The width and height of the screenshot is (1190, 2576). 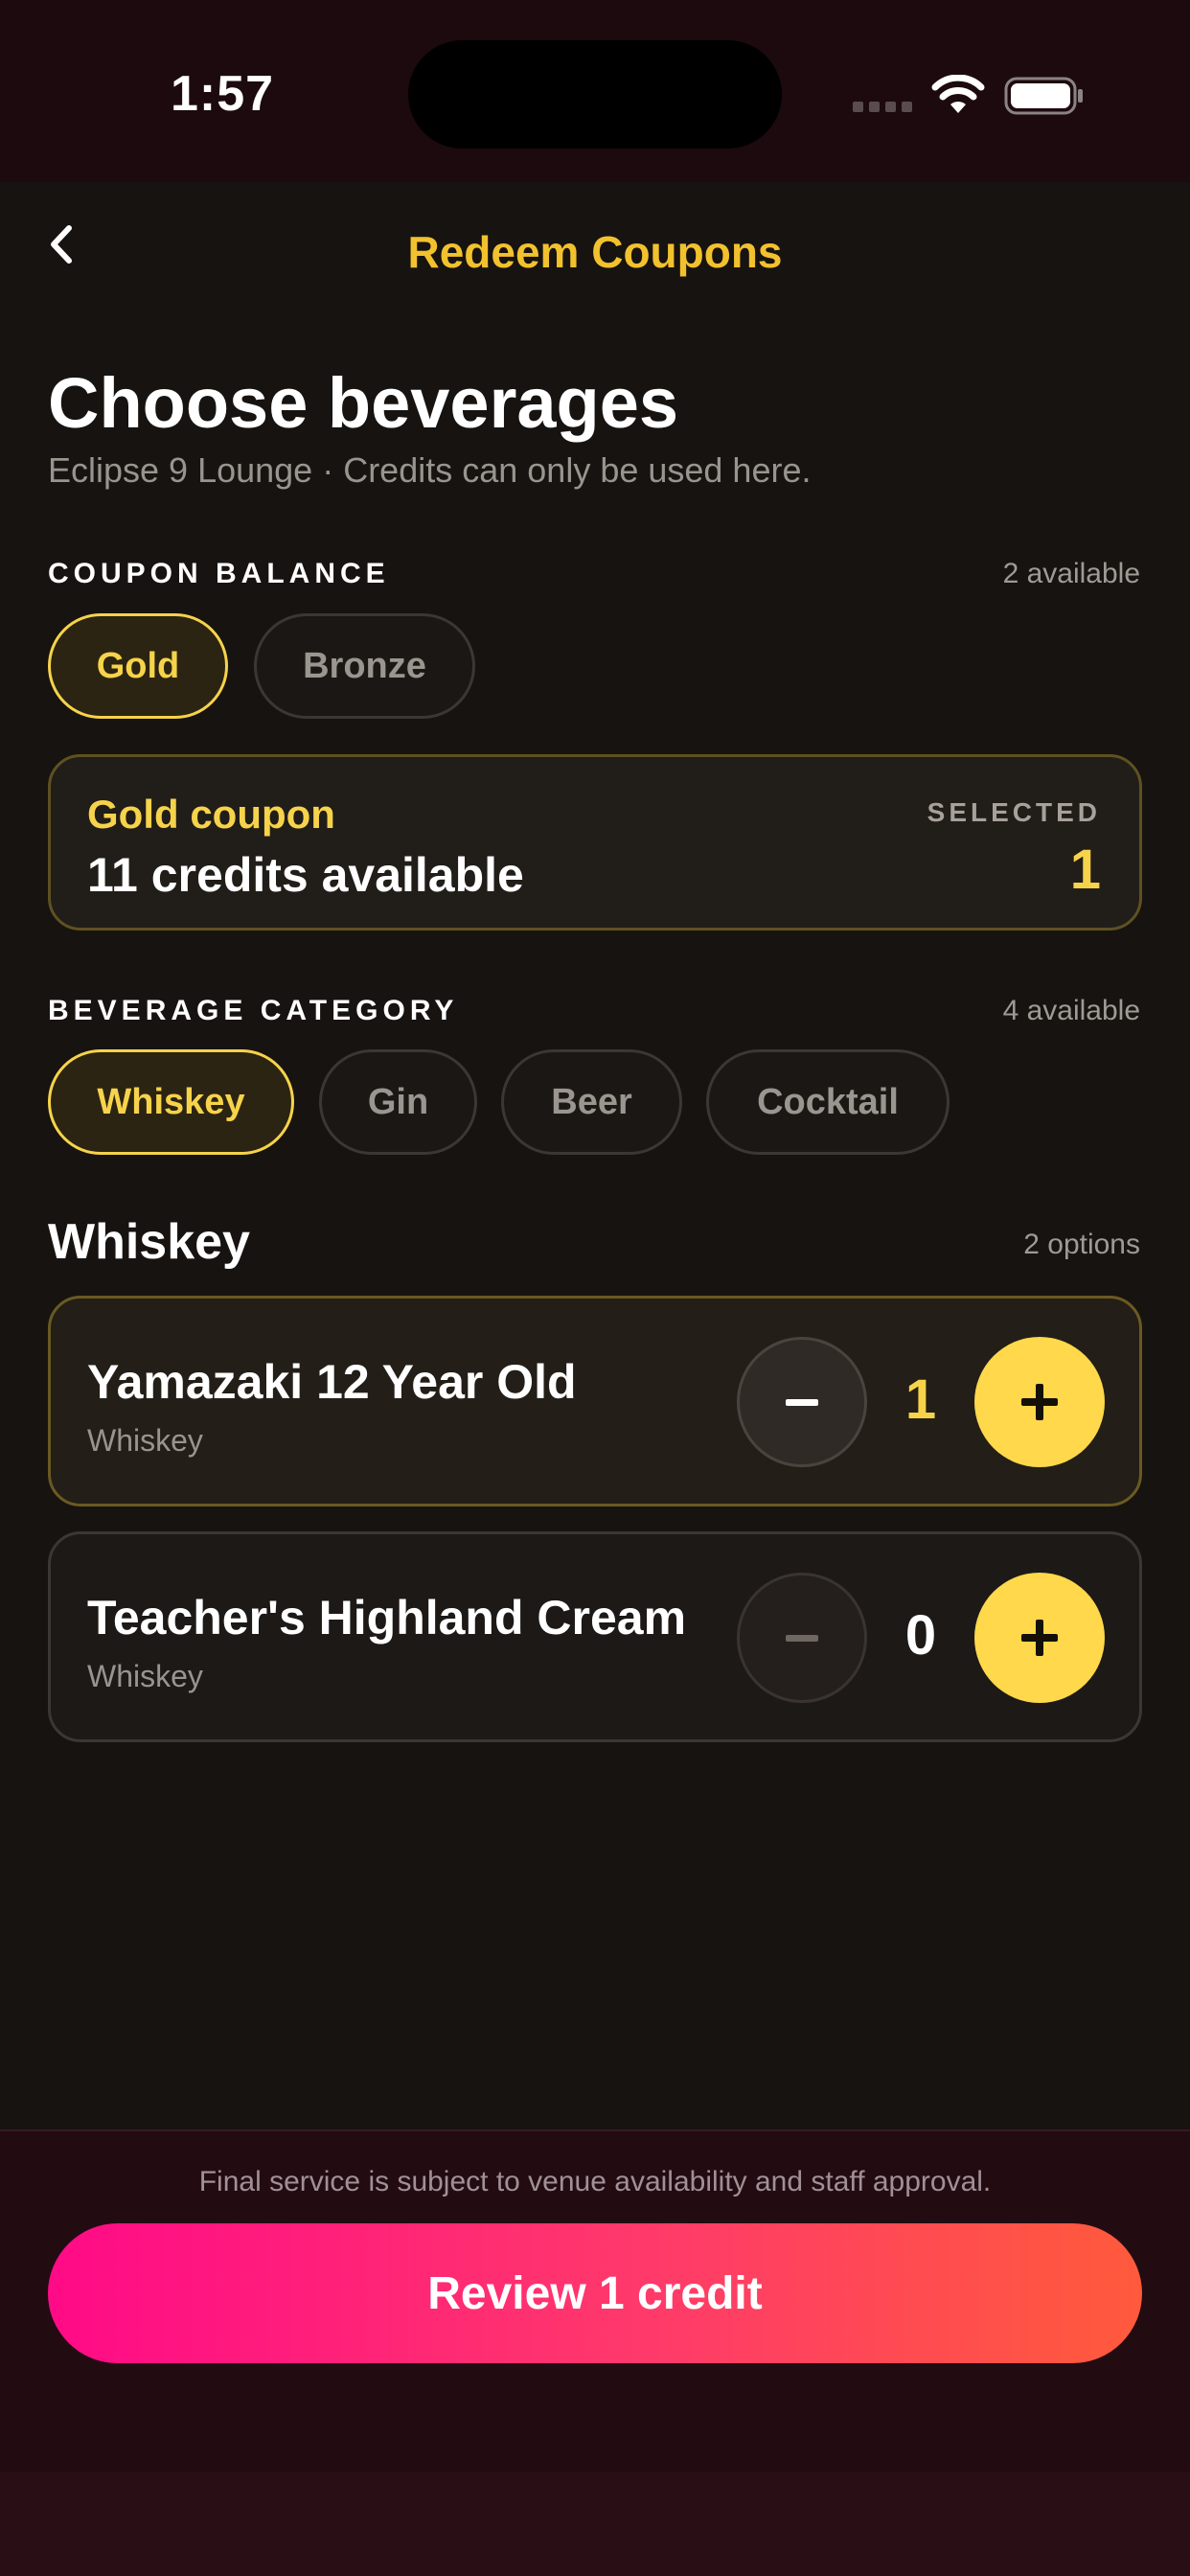 What do you see at coordinates (171, 1102) in the screenshot?
I see `category-chip-whiskey: Whiskey` at bounding box center [171, 1102].